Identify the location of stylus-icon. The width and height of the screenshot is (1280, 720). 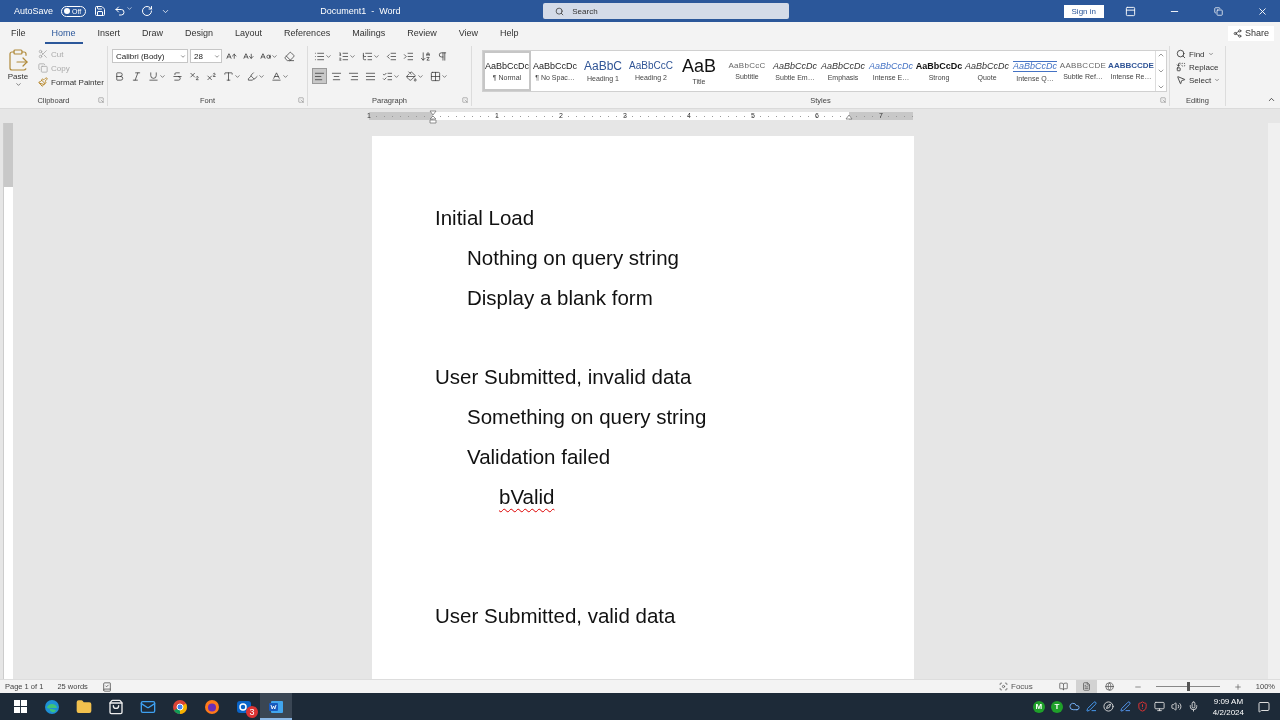
(1125, 706).